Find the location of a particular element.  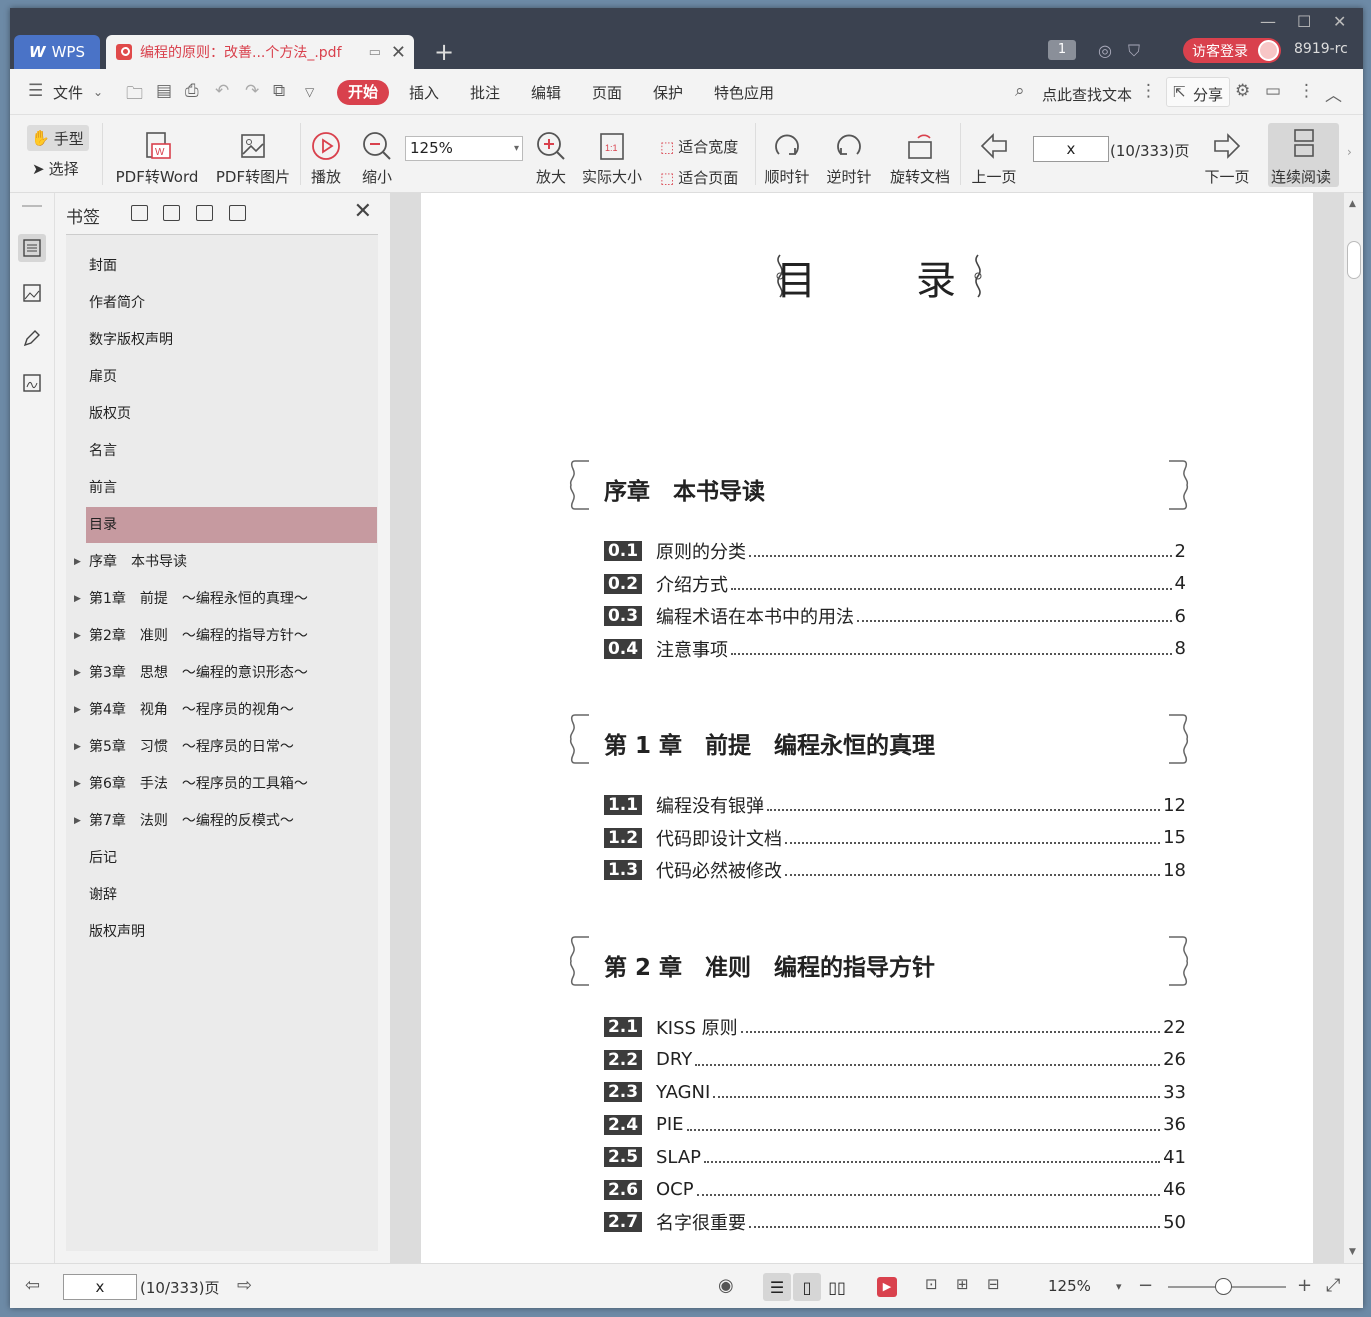

zoom-slider-knob is located at coordinates (1223, 1286).